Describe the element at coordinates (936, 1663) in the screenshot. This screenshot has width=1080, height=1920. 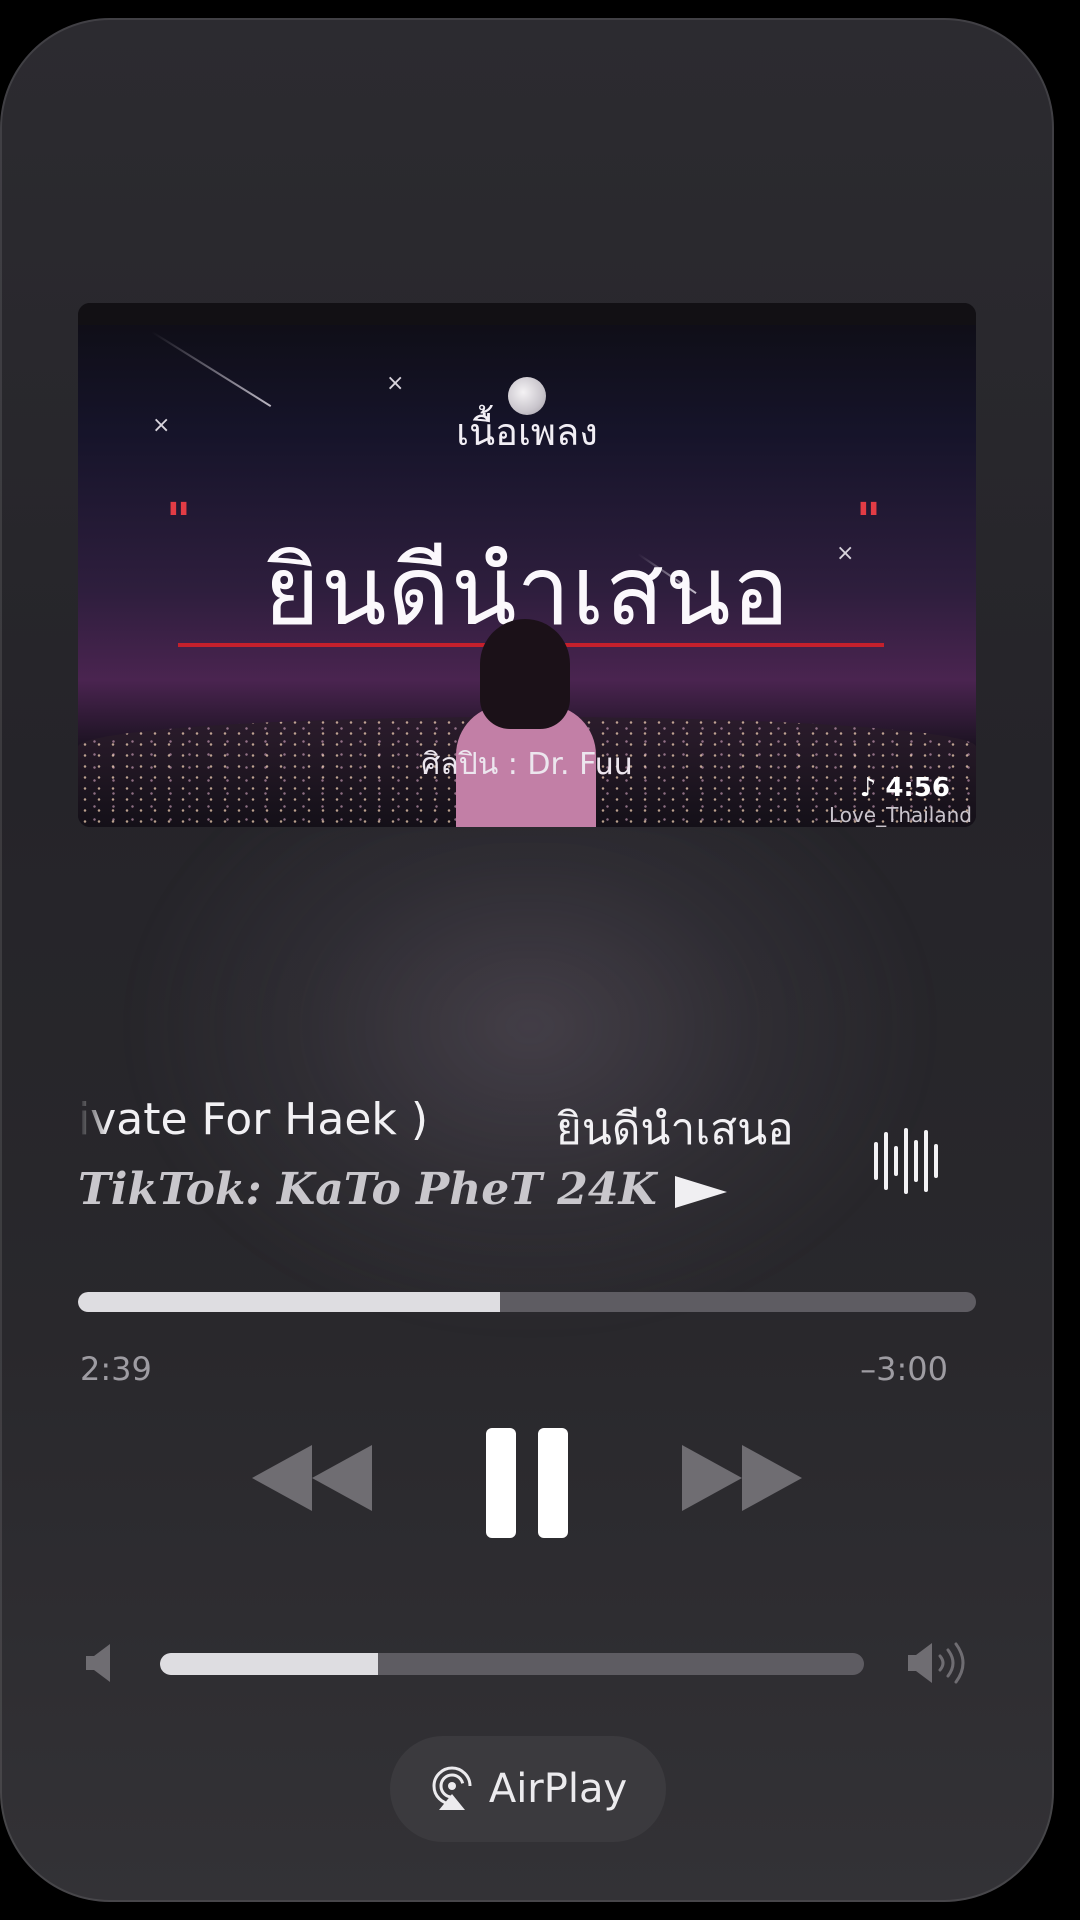
I see `speaker-high-icon` at that location.